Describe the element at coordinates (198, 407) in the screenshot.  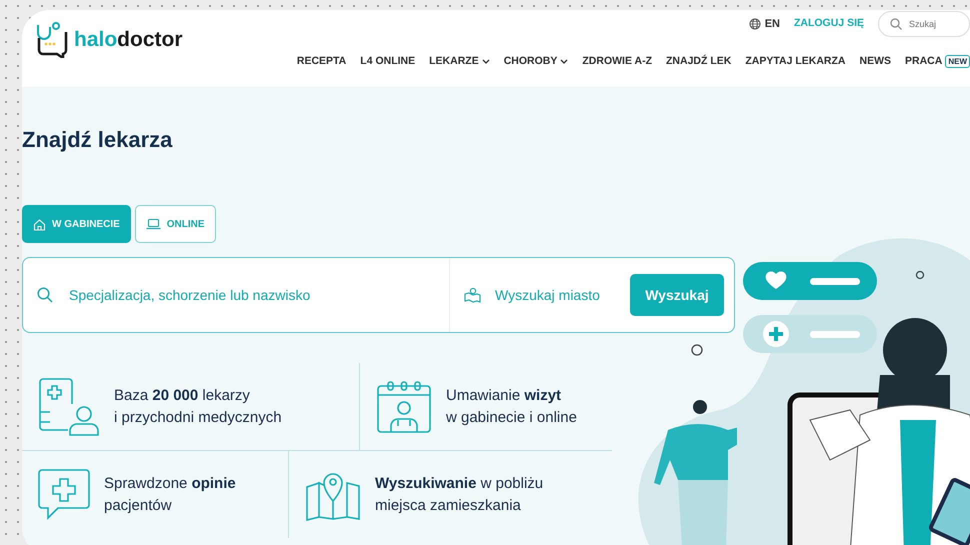
I see `feature-text: Baza 20 000 lekarzy i przychodni medycznych` at that location.